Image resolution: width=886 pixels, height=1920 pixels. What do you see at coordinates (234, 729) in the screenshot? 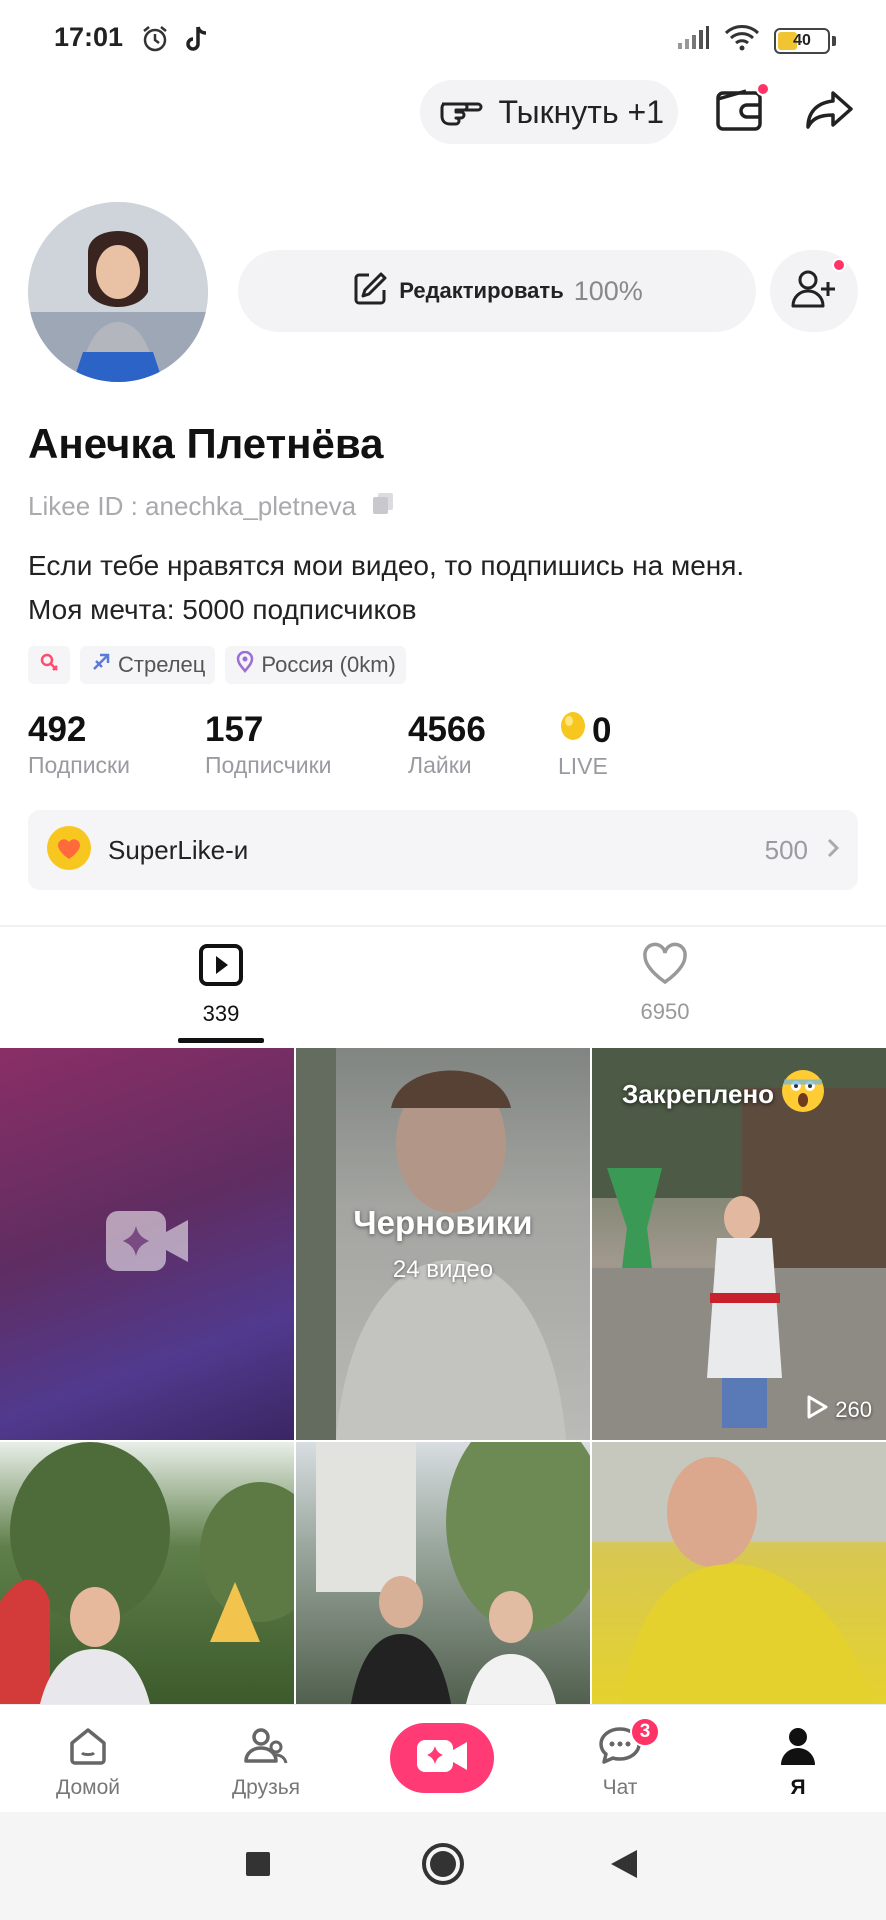
I see `stat-value: 157` at bounding box center [234, 729].